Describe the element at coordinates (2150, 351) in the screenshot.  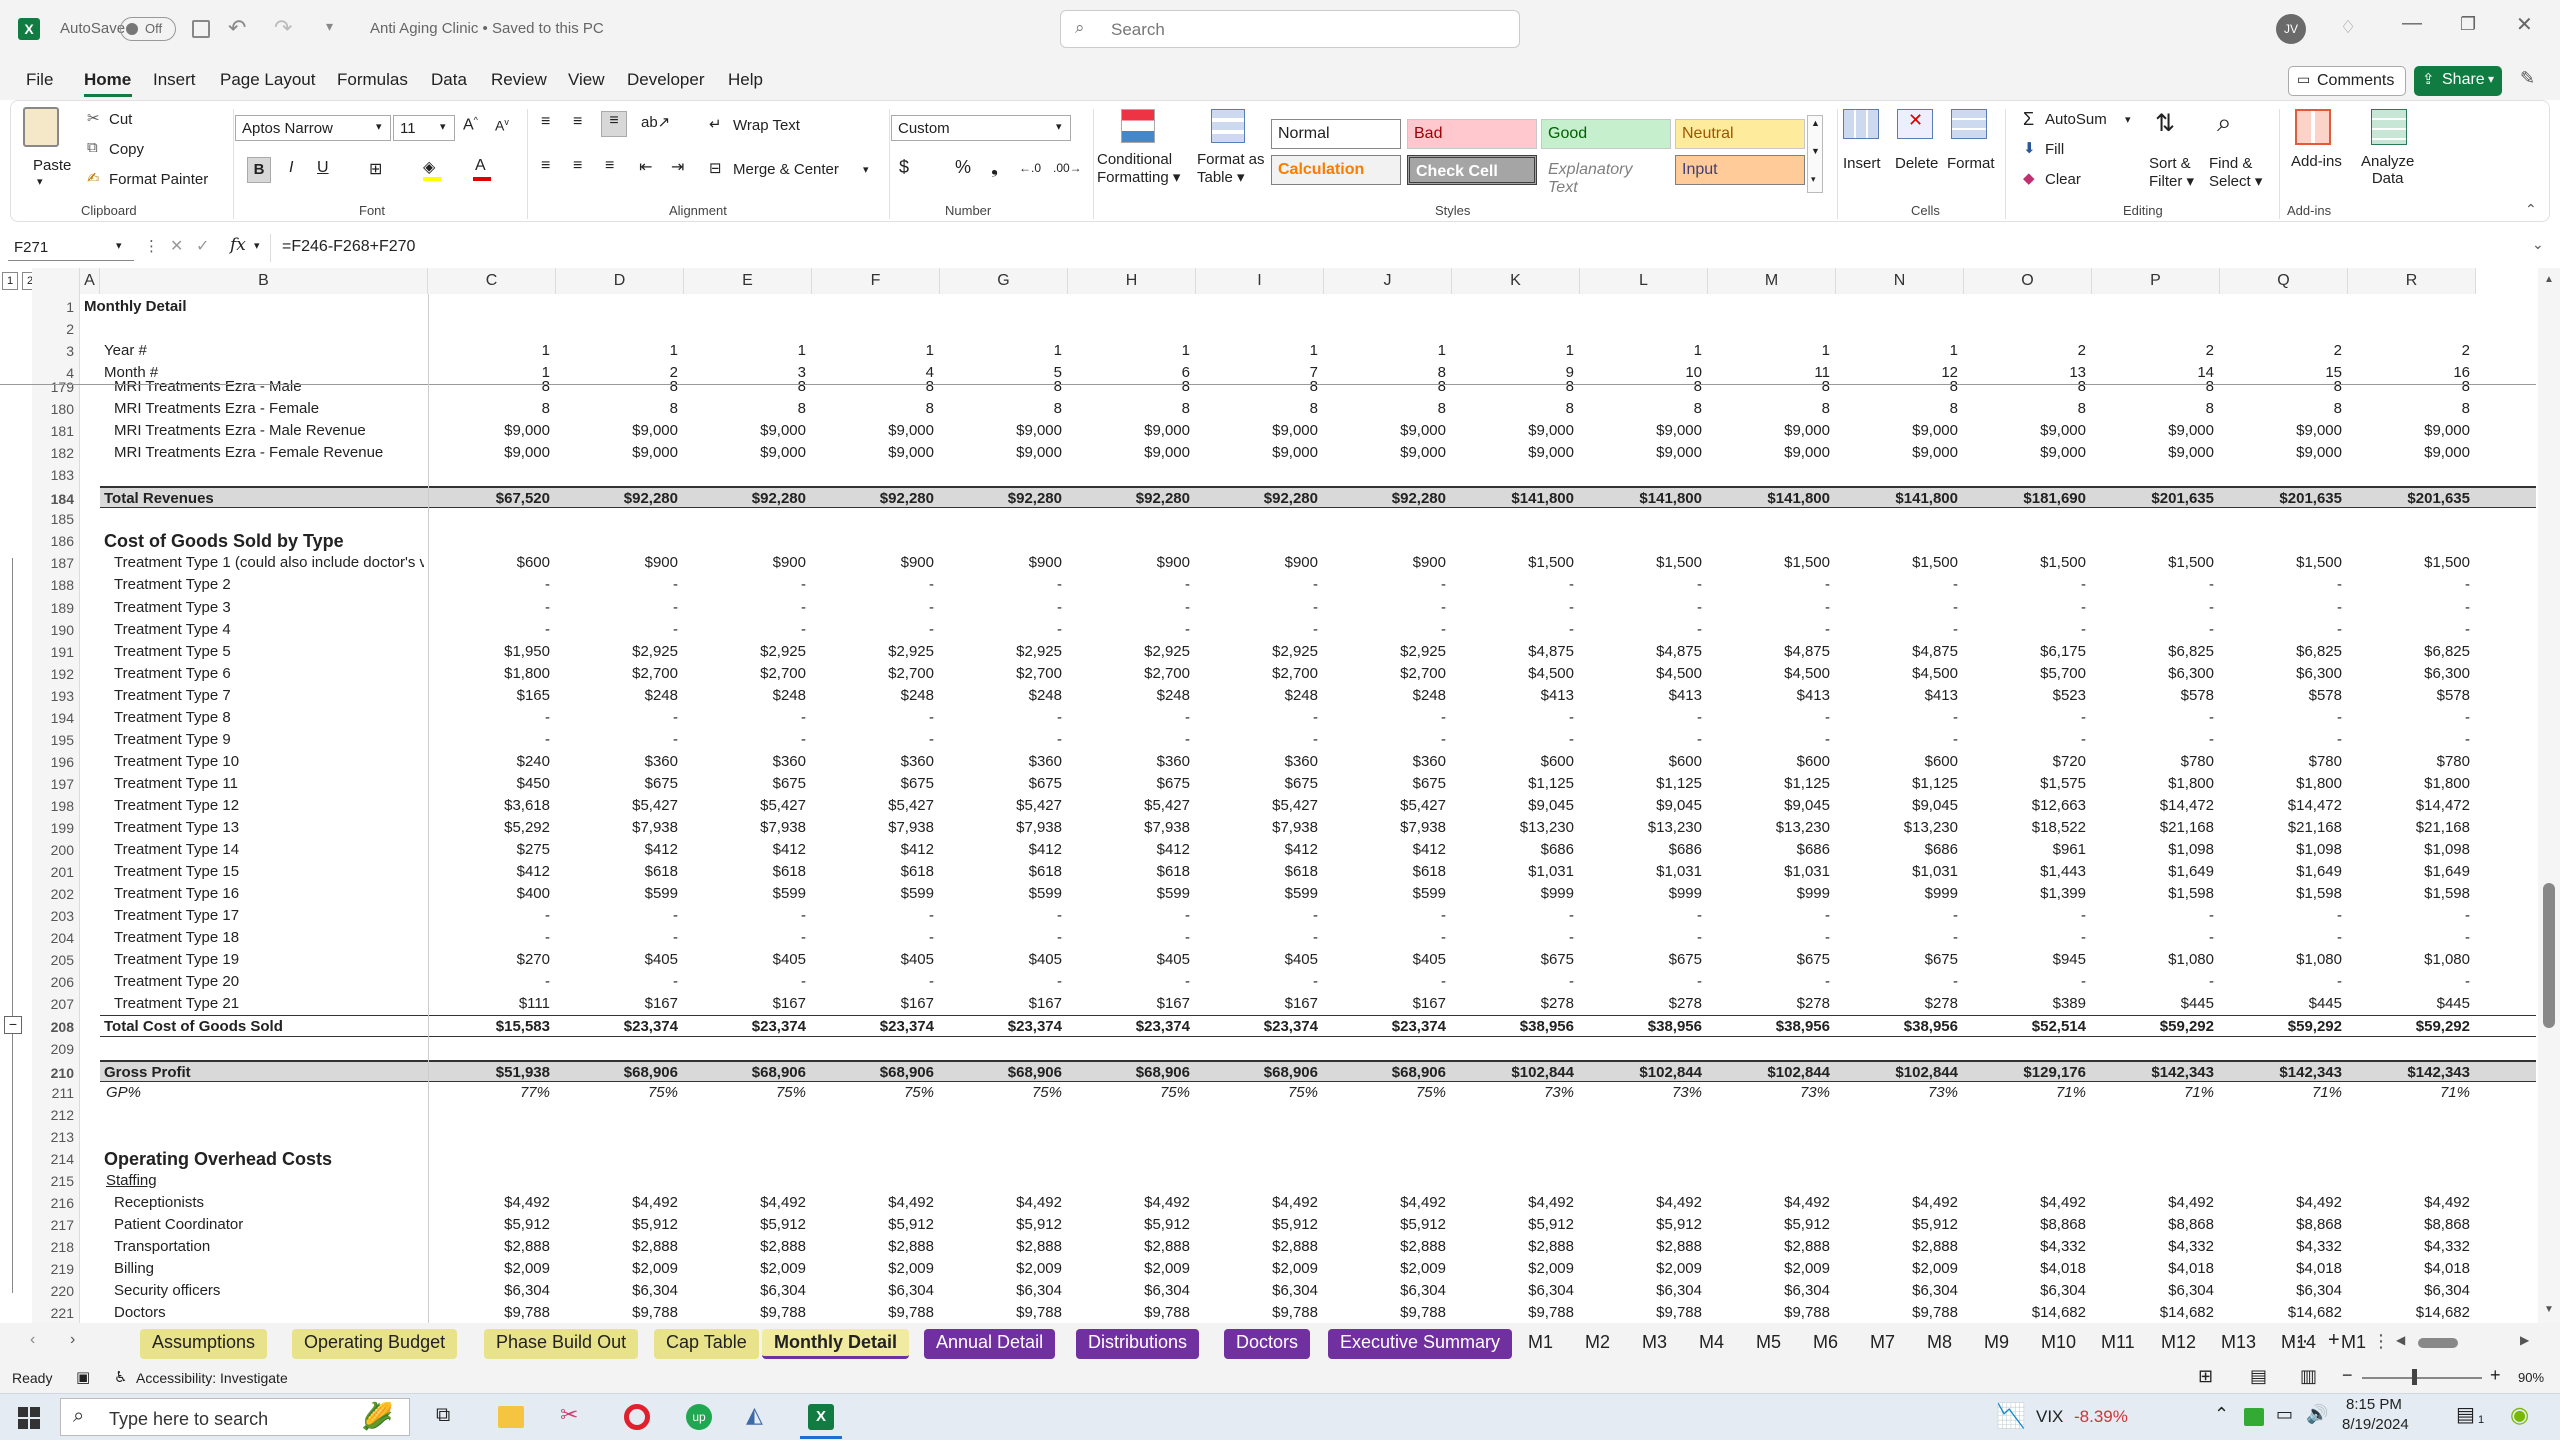
I see `cell-value: 2` at that location.